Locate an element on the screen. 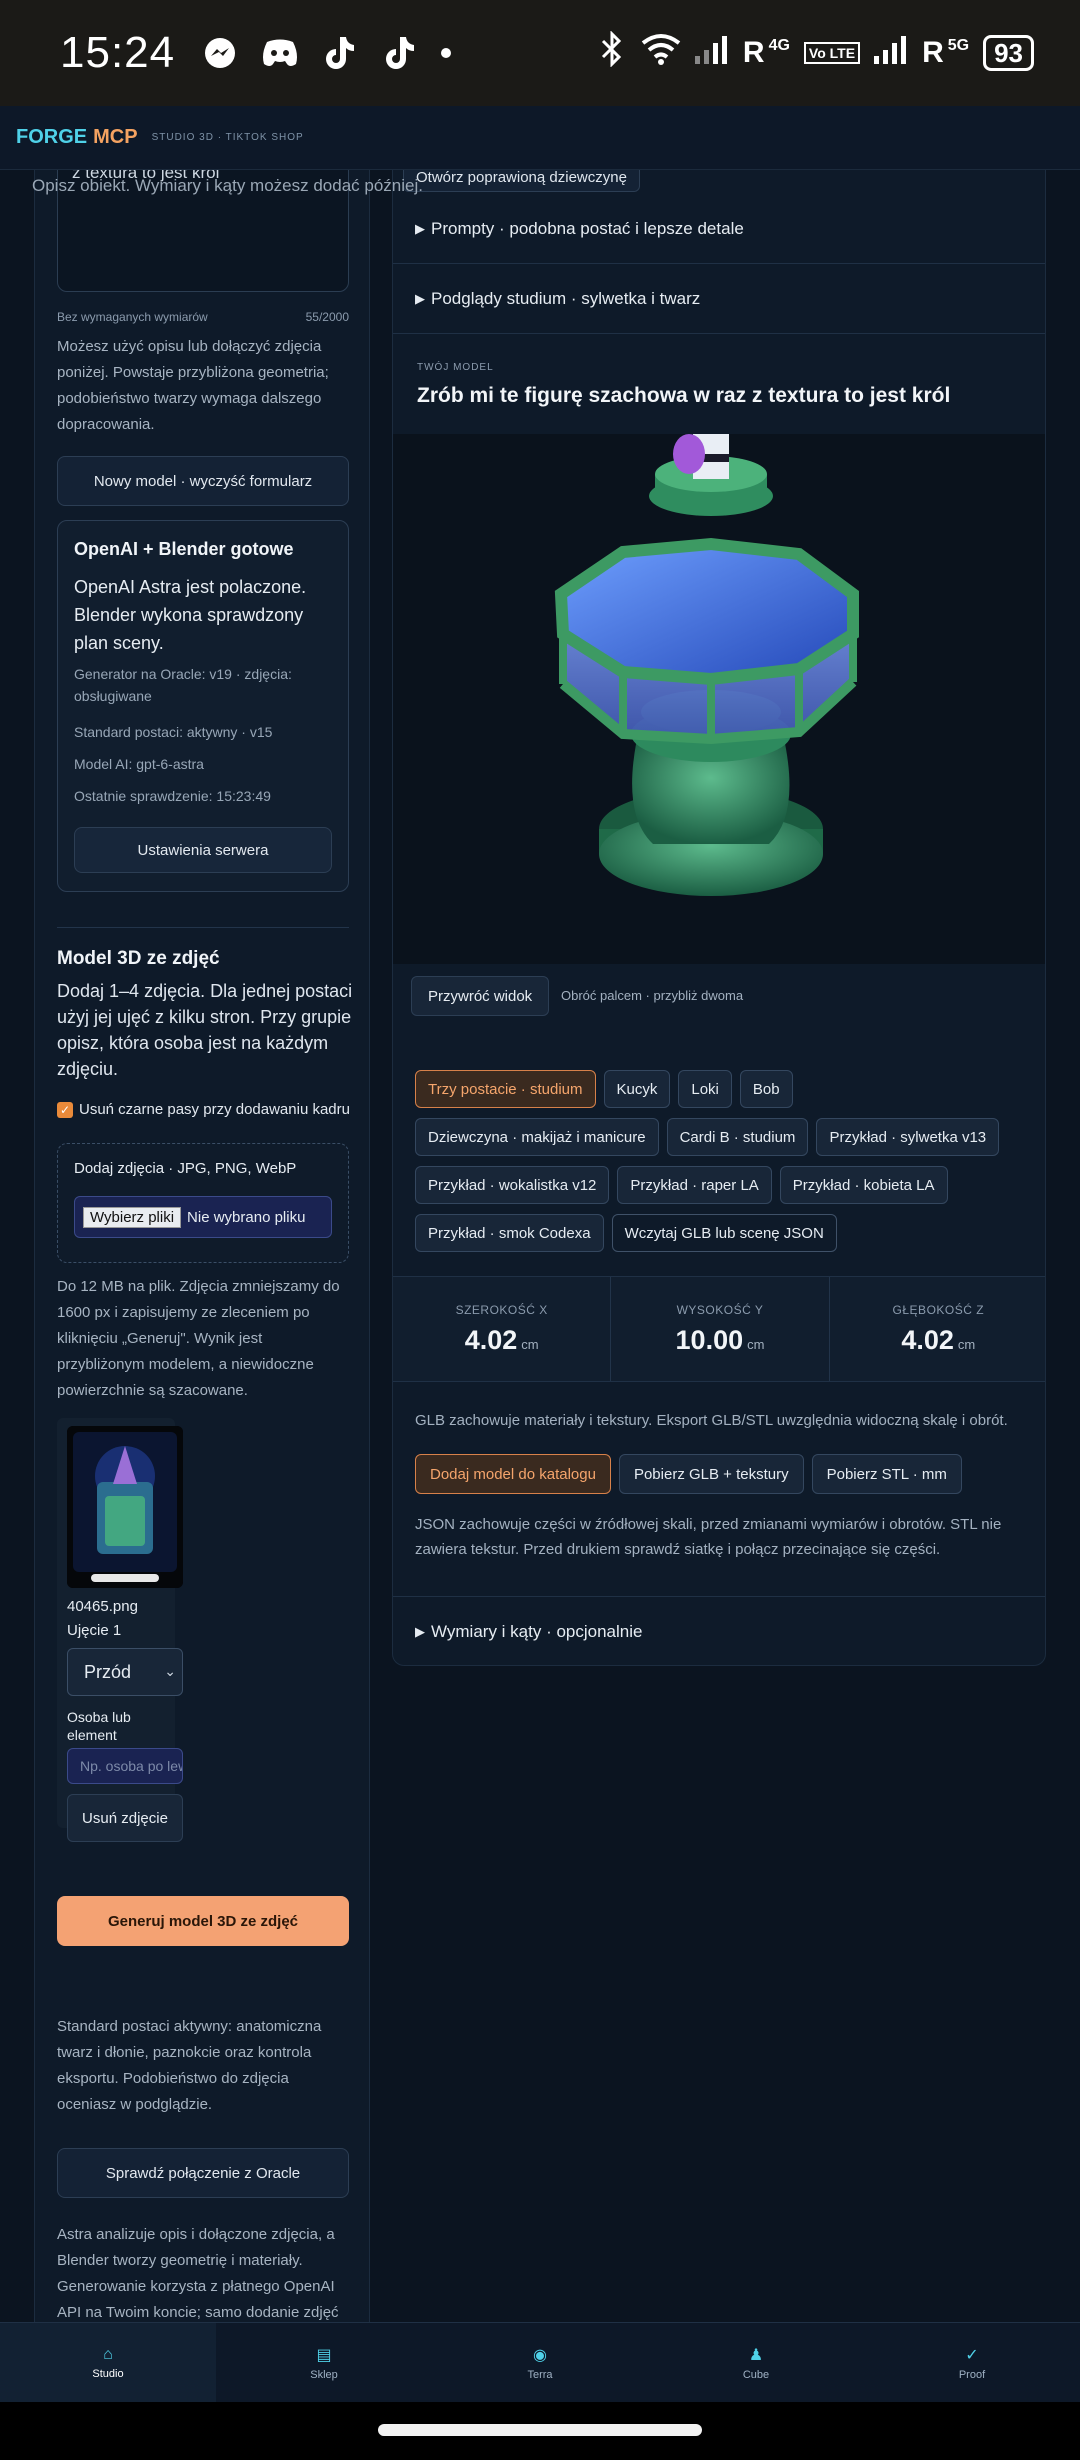 Image resolution: width=1080 pixels, height=2460 pixels. preset-woman-la: Przykład · kobieta LA is located at coordinates (863, 1185).